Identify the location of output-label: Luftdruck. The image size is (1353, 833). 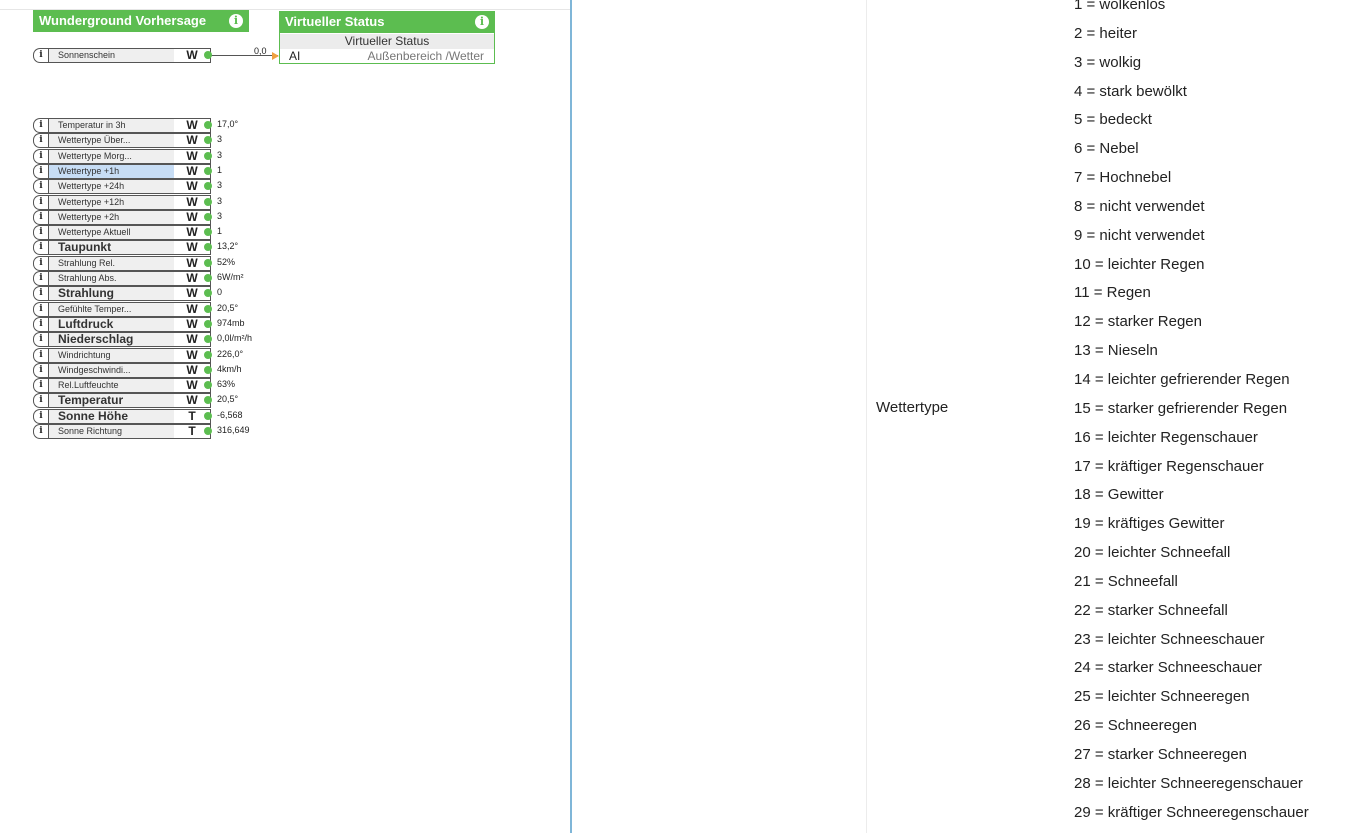
(111, 324).